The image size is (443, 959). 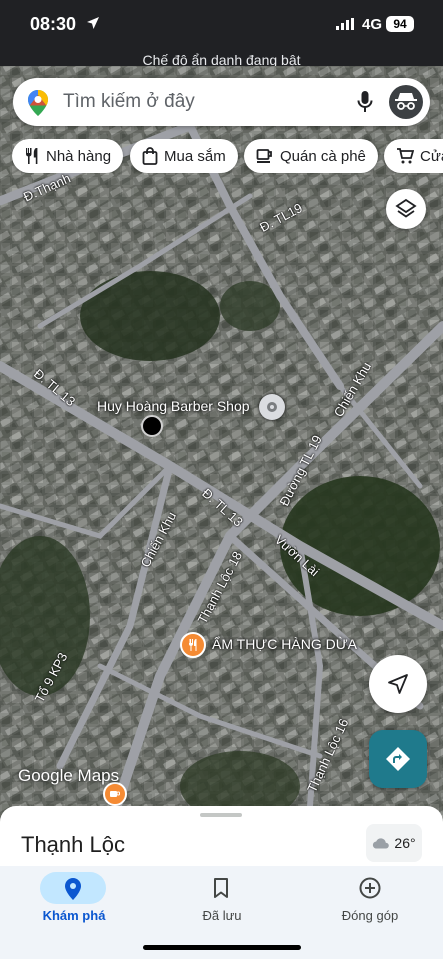 What do you see at coordinates (73, 889) in the screenshot?
I see `explore-pin-icon` at bounding box center [73, 889].